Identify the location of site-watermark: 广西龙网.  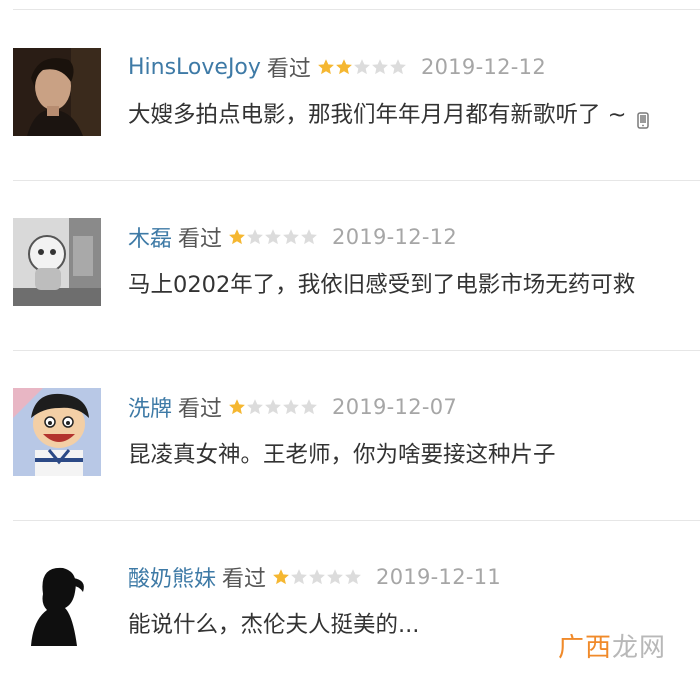
(612, 645).